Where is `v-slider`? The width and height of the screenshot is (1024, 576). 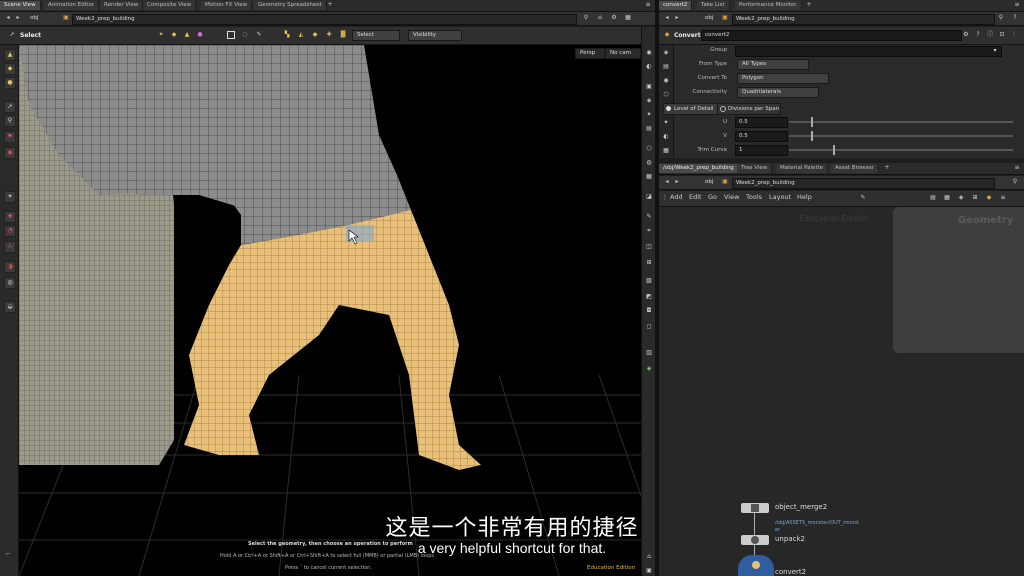
v-slider is located at coordinates (901, 136).